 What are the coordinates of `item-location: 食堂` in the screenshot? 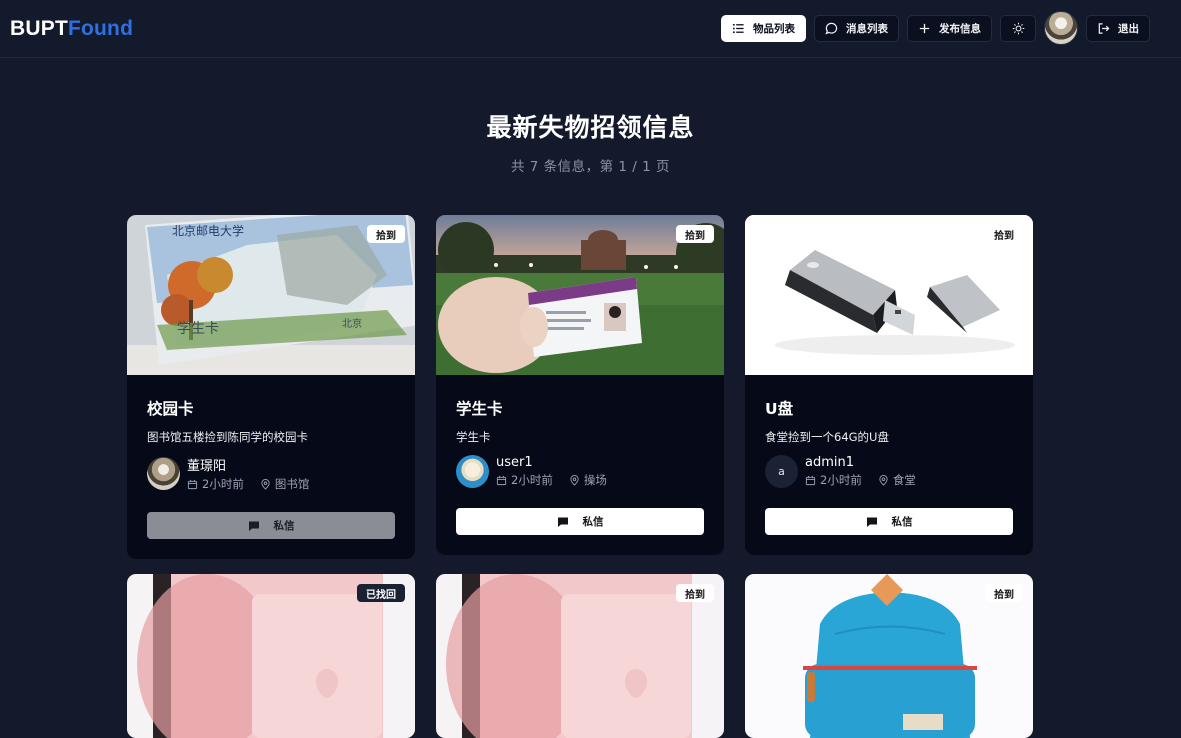 It's located at (904, 480).